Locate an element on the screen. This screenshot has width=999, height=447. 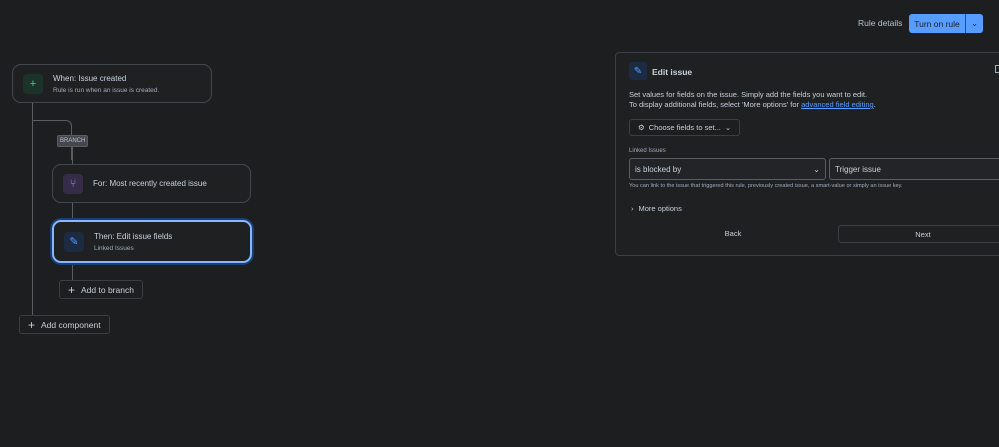
for-node: ⑂ For: Most recently created issue is located at coordinates (151, 183).